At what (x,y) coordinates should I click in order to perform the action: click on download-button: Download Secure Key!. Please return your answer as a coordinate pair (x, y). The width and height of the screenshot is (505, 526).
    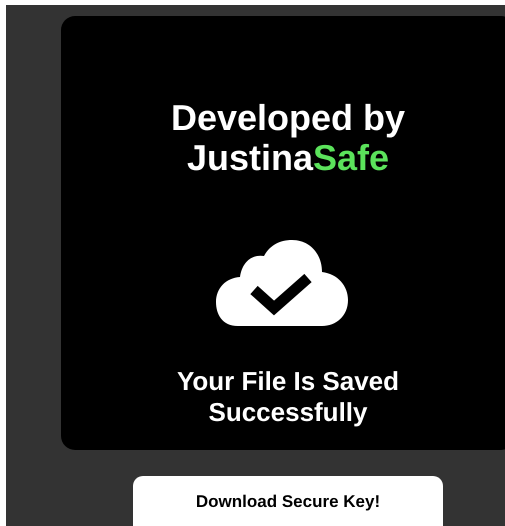
    Looking at the image, I should click on (288, 501).